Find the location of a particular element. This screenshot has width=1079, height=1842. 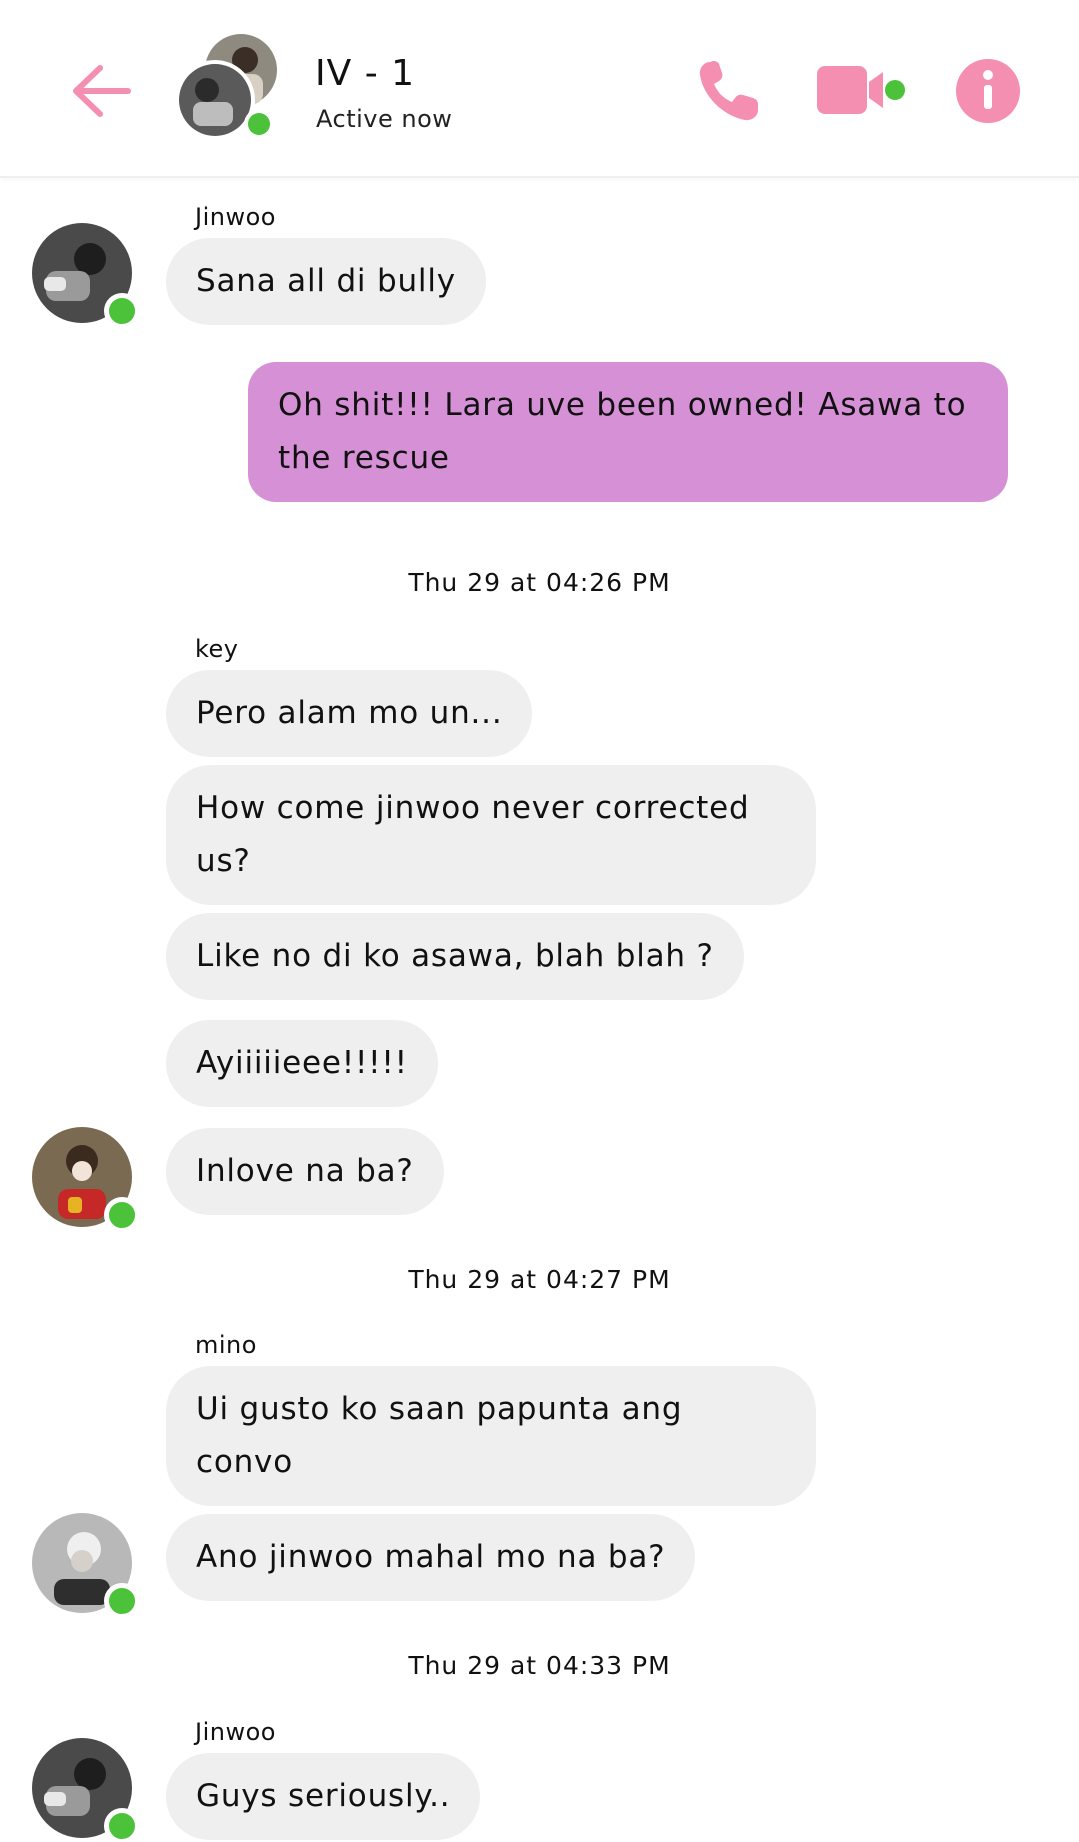

info-icon is located at coordinates (988, 91).